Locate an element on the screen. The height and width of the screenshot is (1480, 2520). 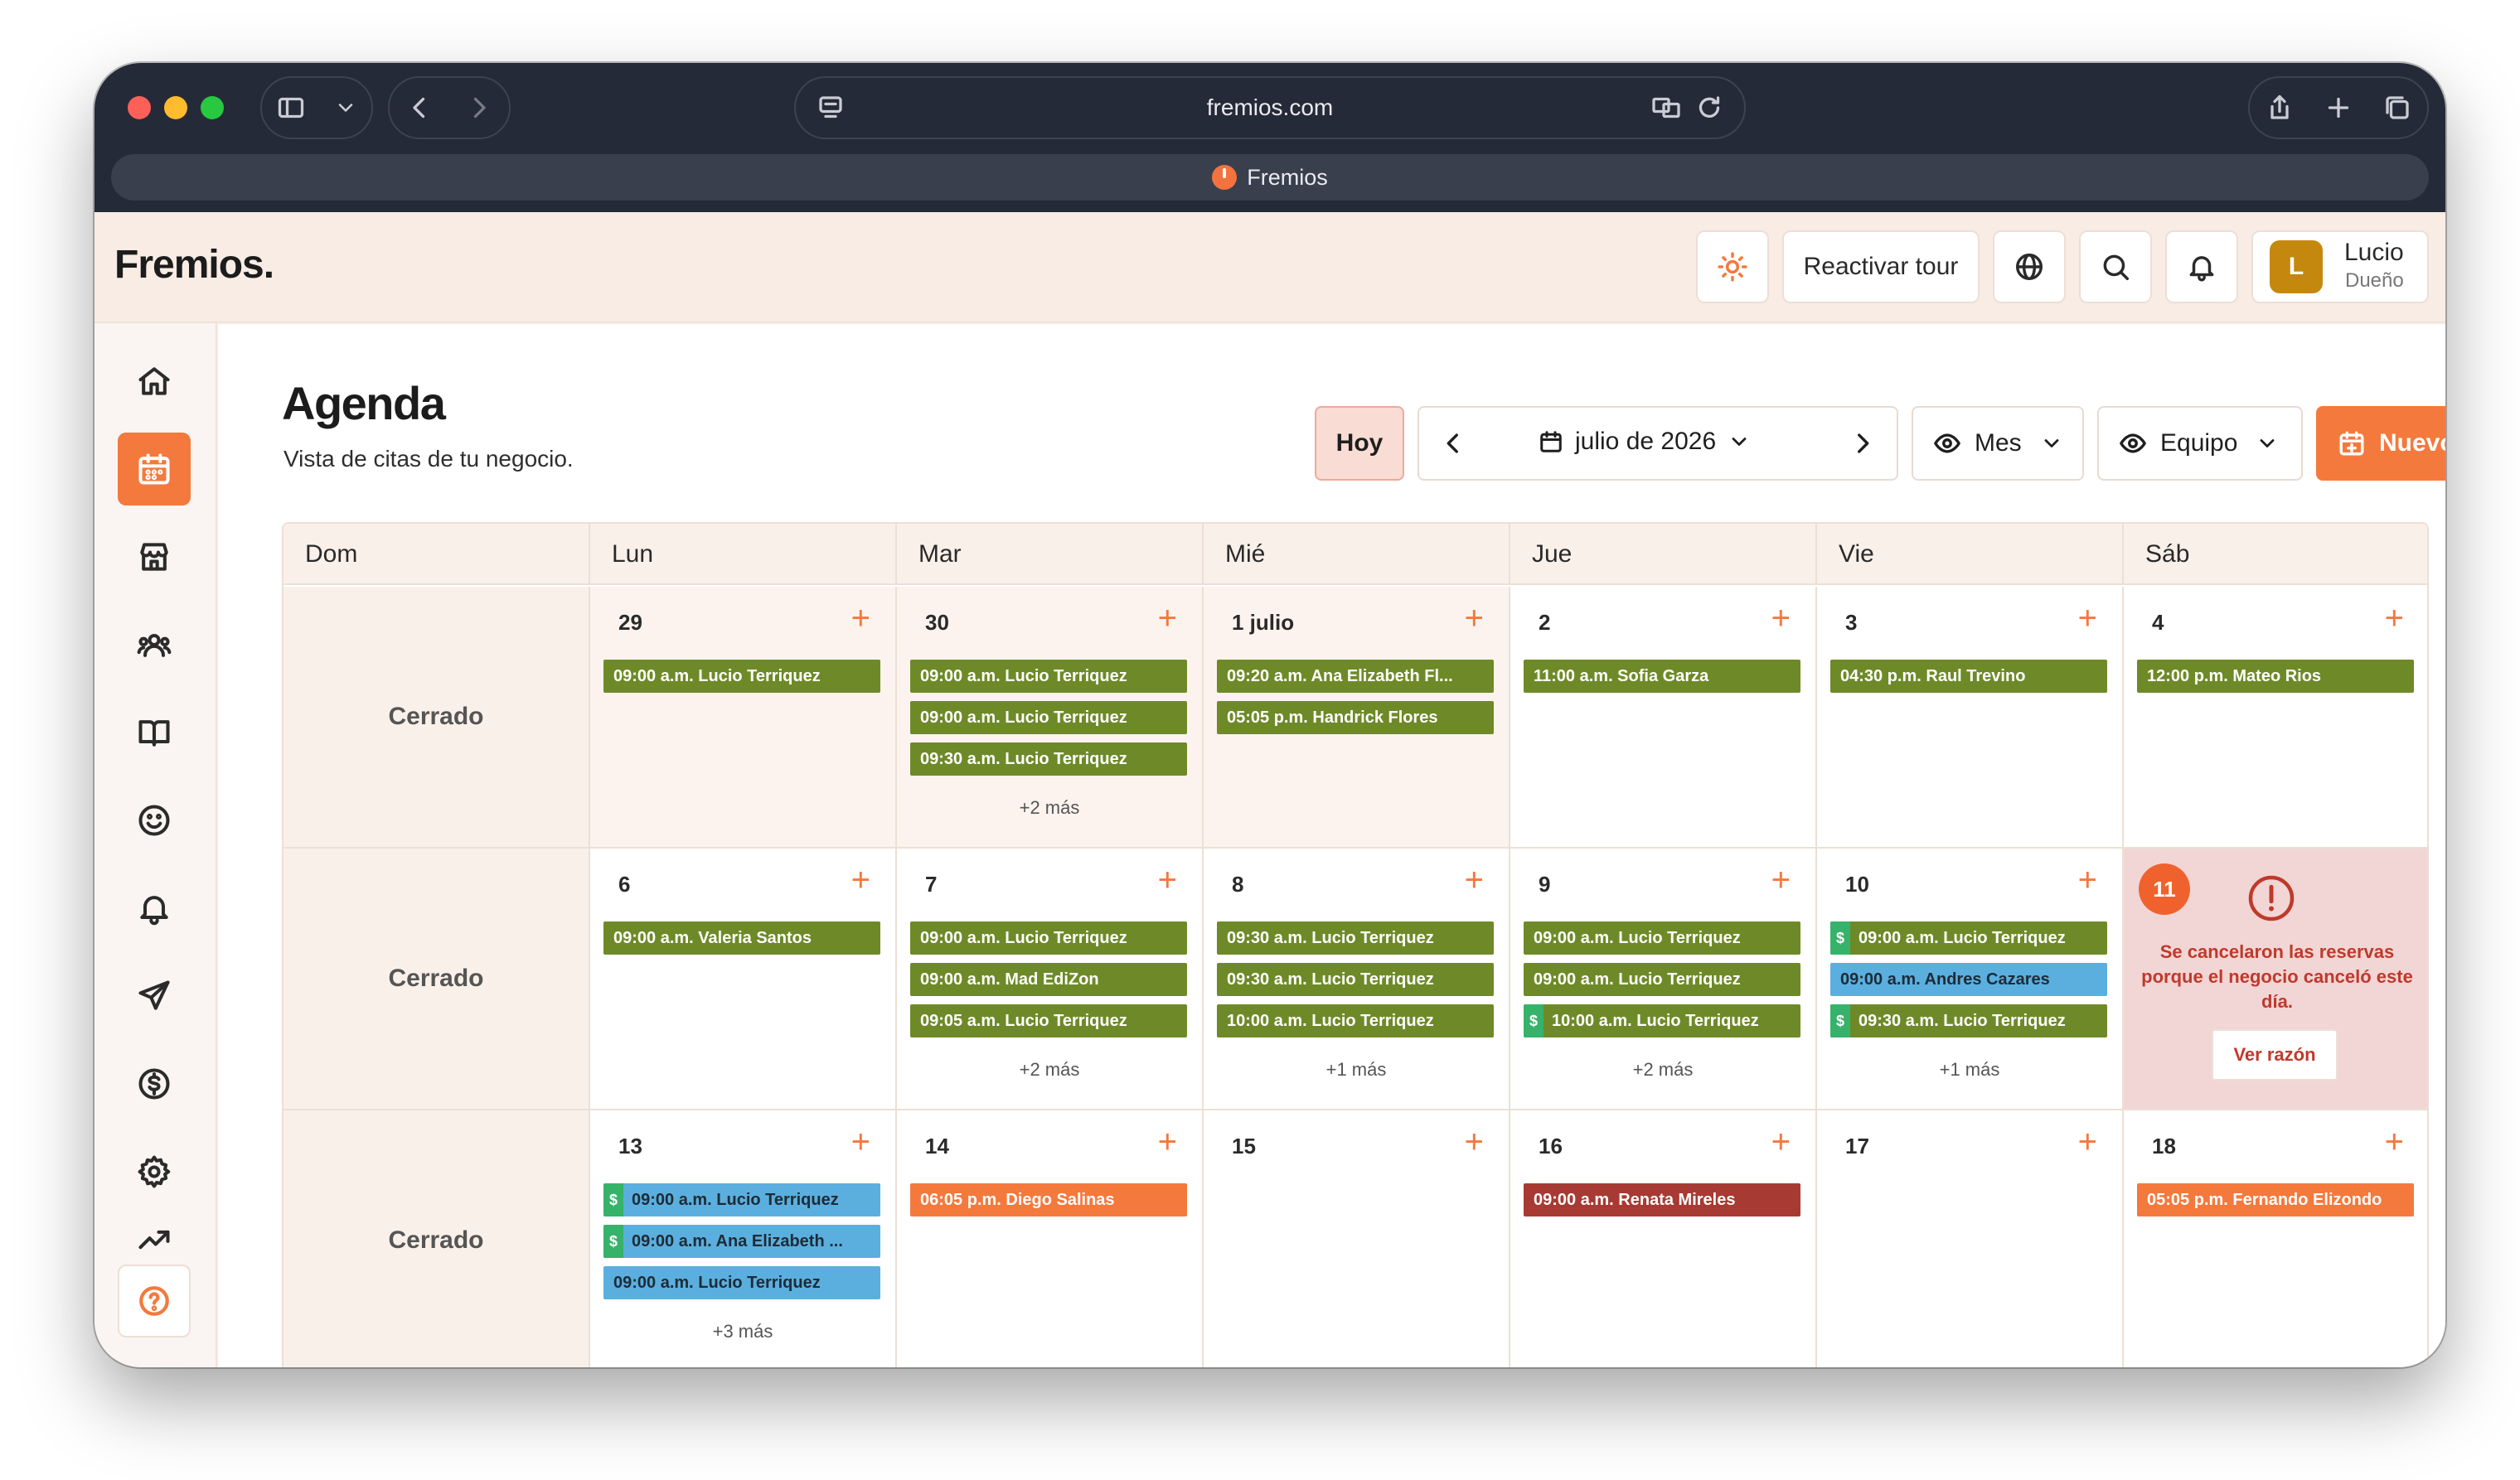
appointment-event: 09:00 a.m. Mad EdiZon is located at coordinates (1048, 979).